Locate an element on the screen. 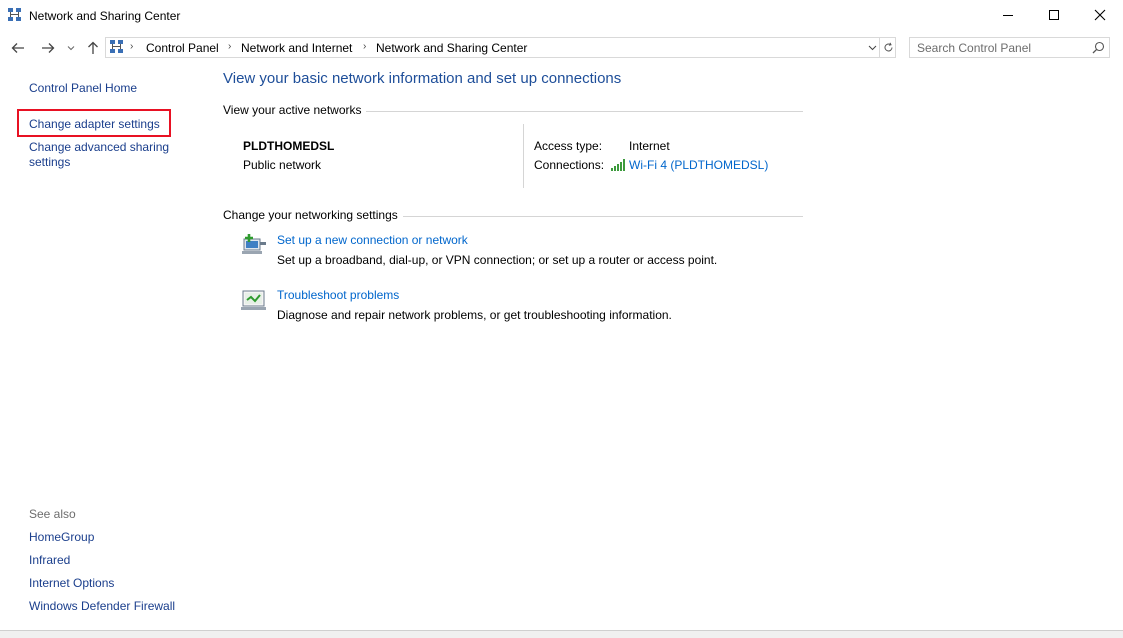 The image size is (1123, 638). network-type: Public network is located at coordinates (282, 165).